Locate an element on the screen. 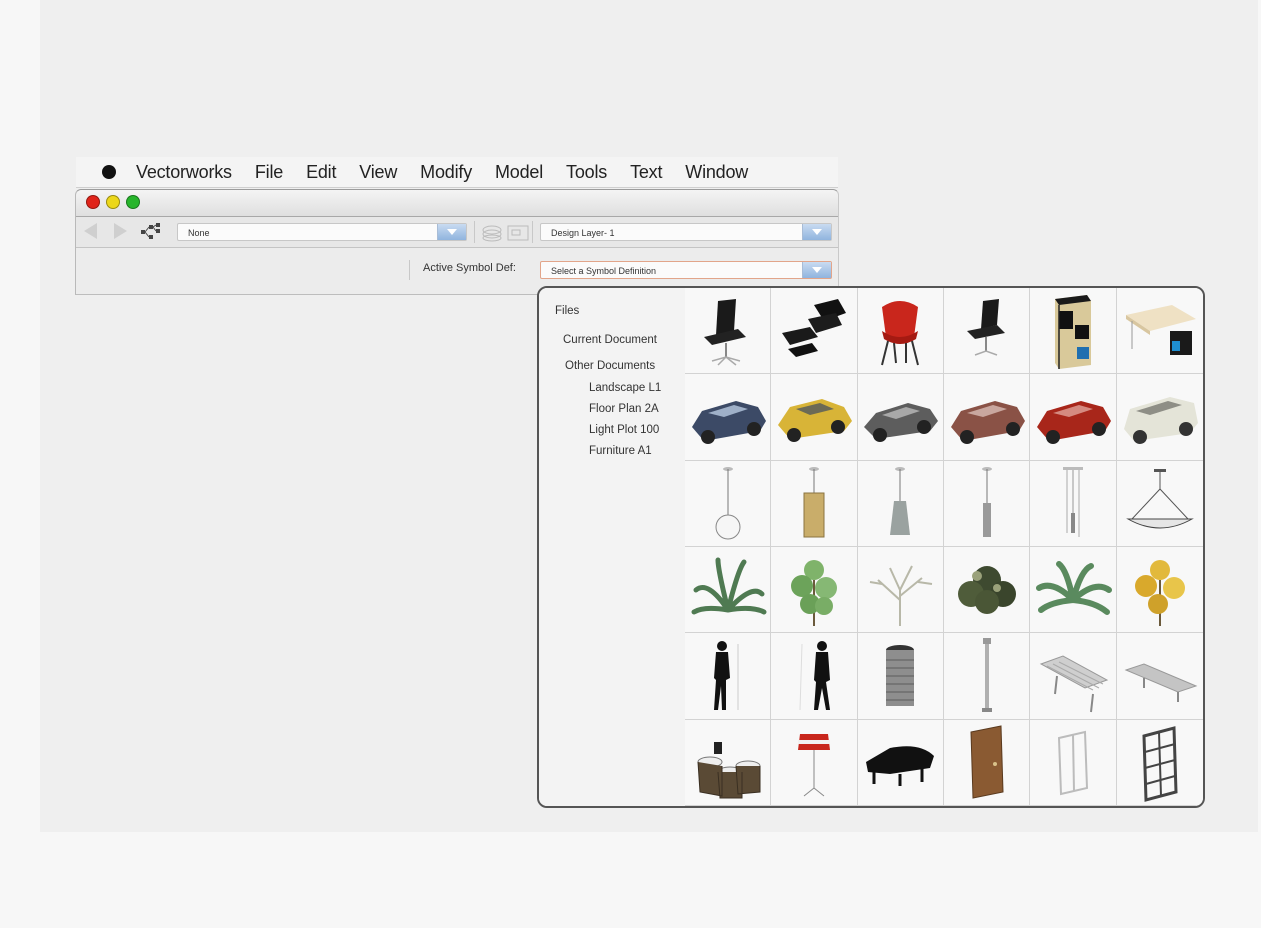 This screenshot has width=1261, height=928. navigation-tree-icon is located at coordinates (151, 232).